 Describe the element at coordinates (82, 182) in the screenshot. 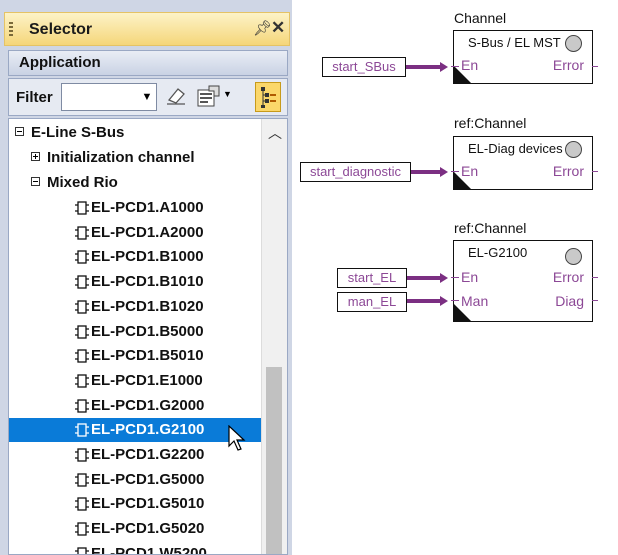

I see `tree-group-label: Mixed Rio` at that location.